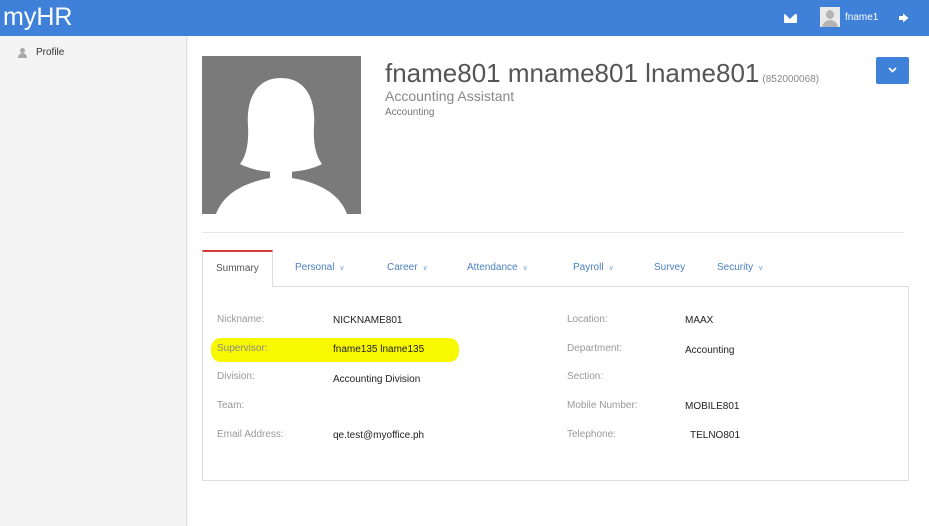 The width and height of the screenshot is (929, 526). Describe the element at coordinates (410, 112) in the screenshot. I see `employee-department: Accounting` at that location.